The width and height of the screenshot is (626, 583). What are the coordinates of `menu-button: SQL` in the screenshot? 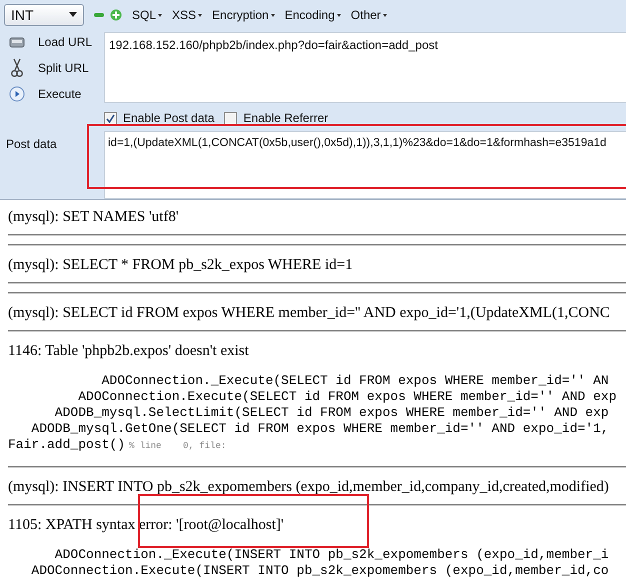 It's located at (147, 15).